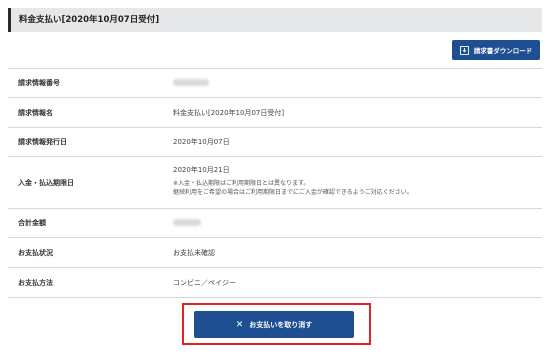 Image resolution: width=550 pixels, height=362 pixels. What do you see at coordinates (464, 50) in the screenshot?
I see `download-icon` at bounding box center [464, 50].